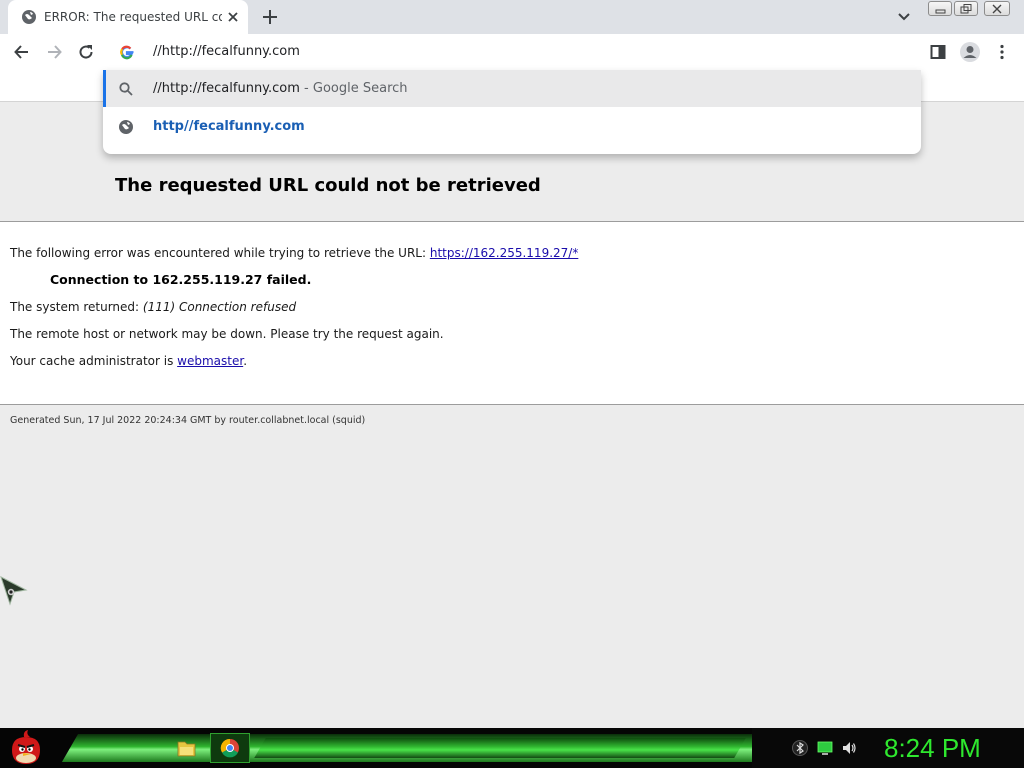 The image size is (1024, 768). I want to click on network-icon, so click(825, 748).